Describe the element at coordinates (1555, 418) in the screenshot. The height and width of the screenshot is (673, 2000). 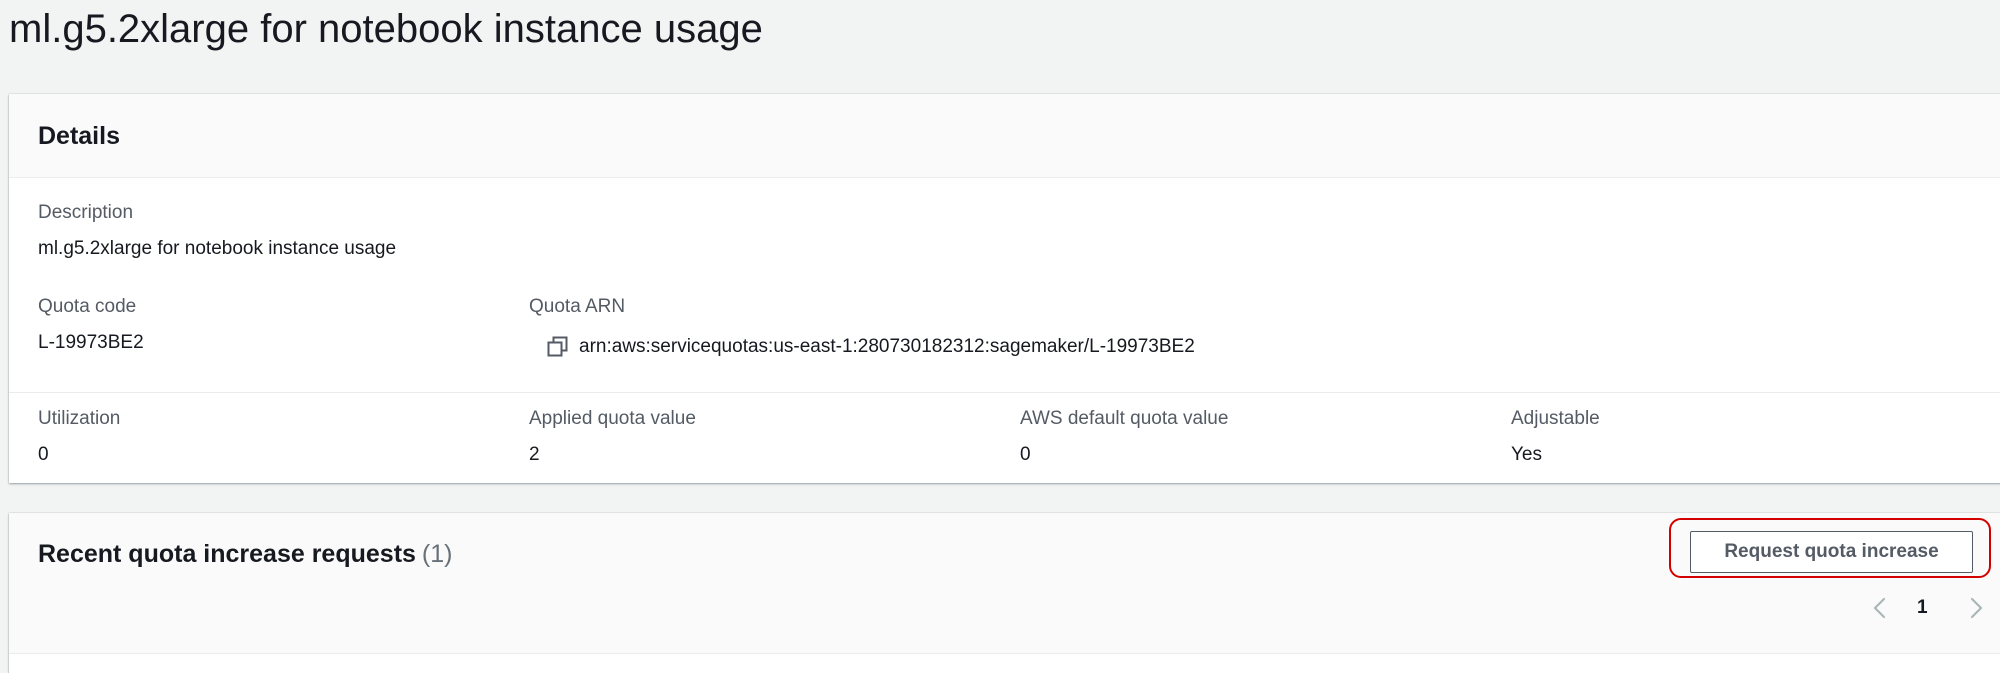
I see `adjustable-label: Adjustable` at that location.